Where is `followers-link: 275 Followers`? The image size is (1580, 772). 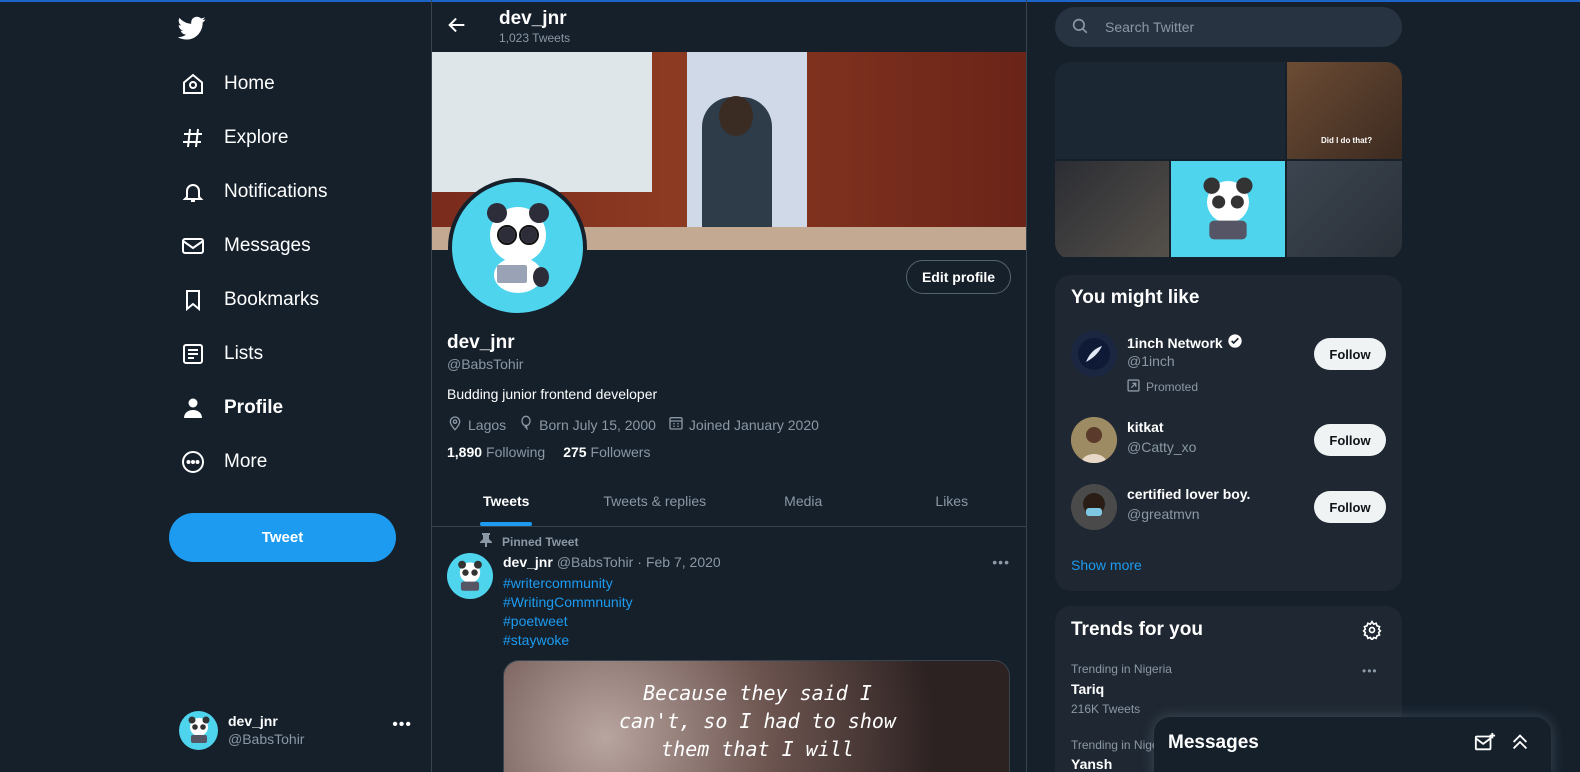
followers-link: 275 Followers is located at coordinates (606, 452).